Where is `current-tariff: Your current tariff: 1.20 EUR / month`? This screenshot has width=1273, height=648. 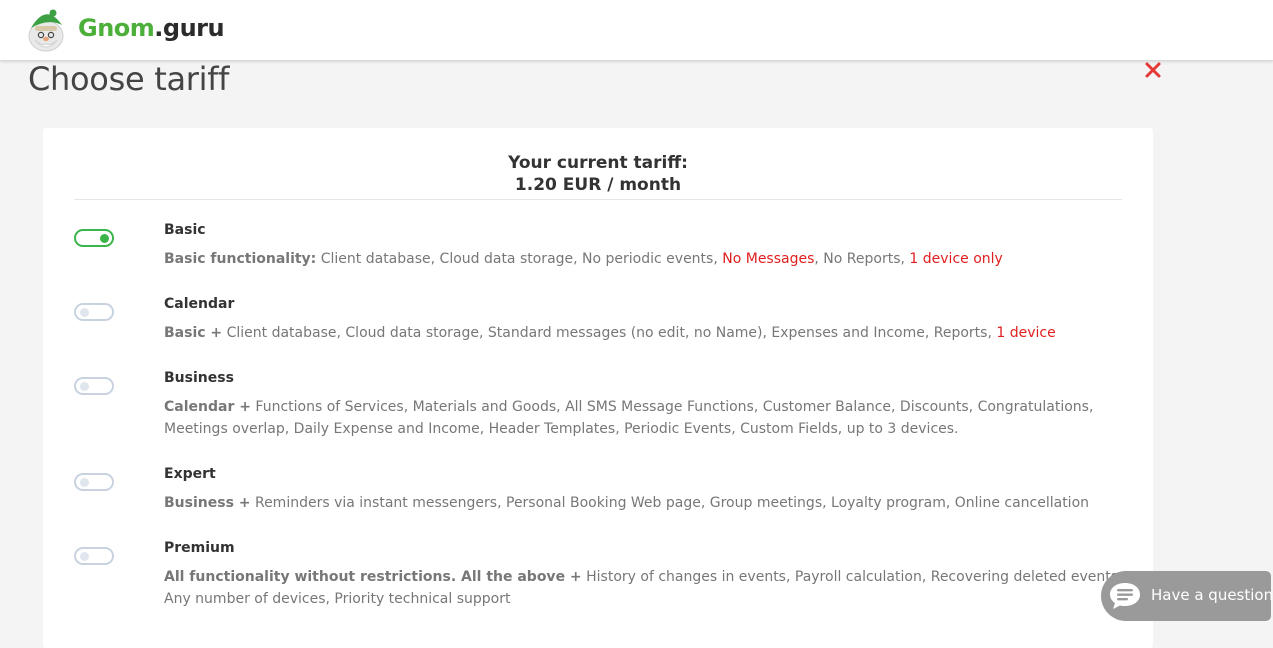 current-tariff: Your current tariff: 1.20 EUR / month is located at coordinates (598, 174).